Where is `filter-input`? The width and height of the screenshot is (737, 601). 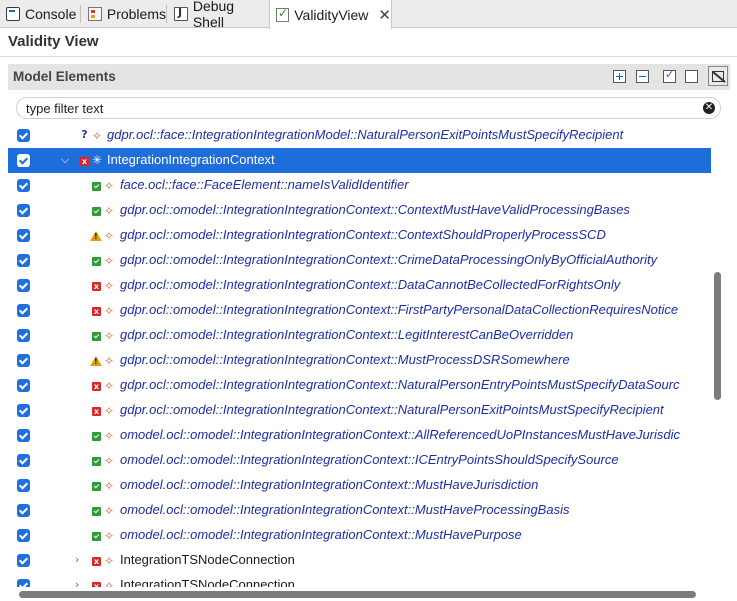
filter-input is located at coordinates (356, 108).